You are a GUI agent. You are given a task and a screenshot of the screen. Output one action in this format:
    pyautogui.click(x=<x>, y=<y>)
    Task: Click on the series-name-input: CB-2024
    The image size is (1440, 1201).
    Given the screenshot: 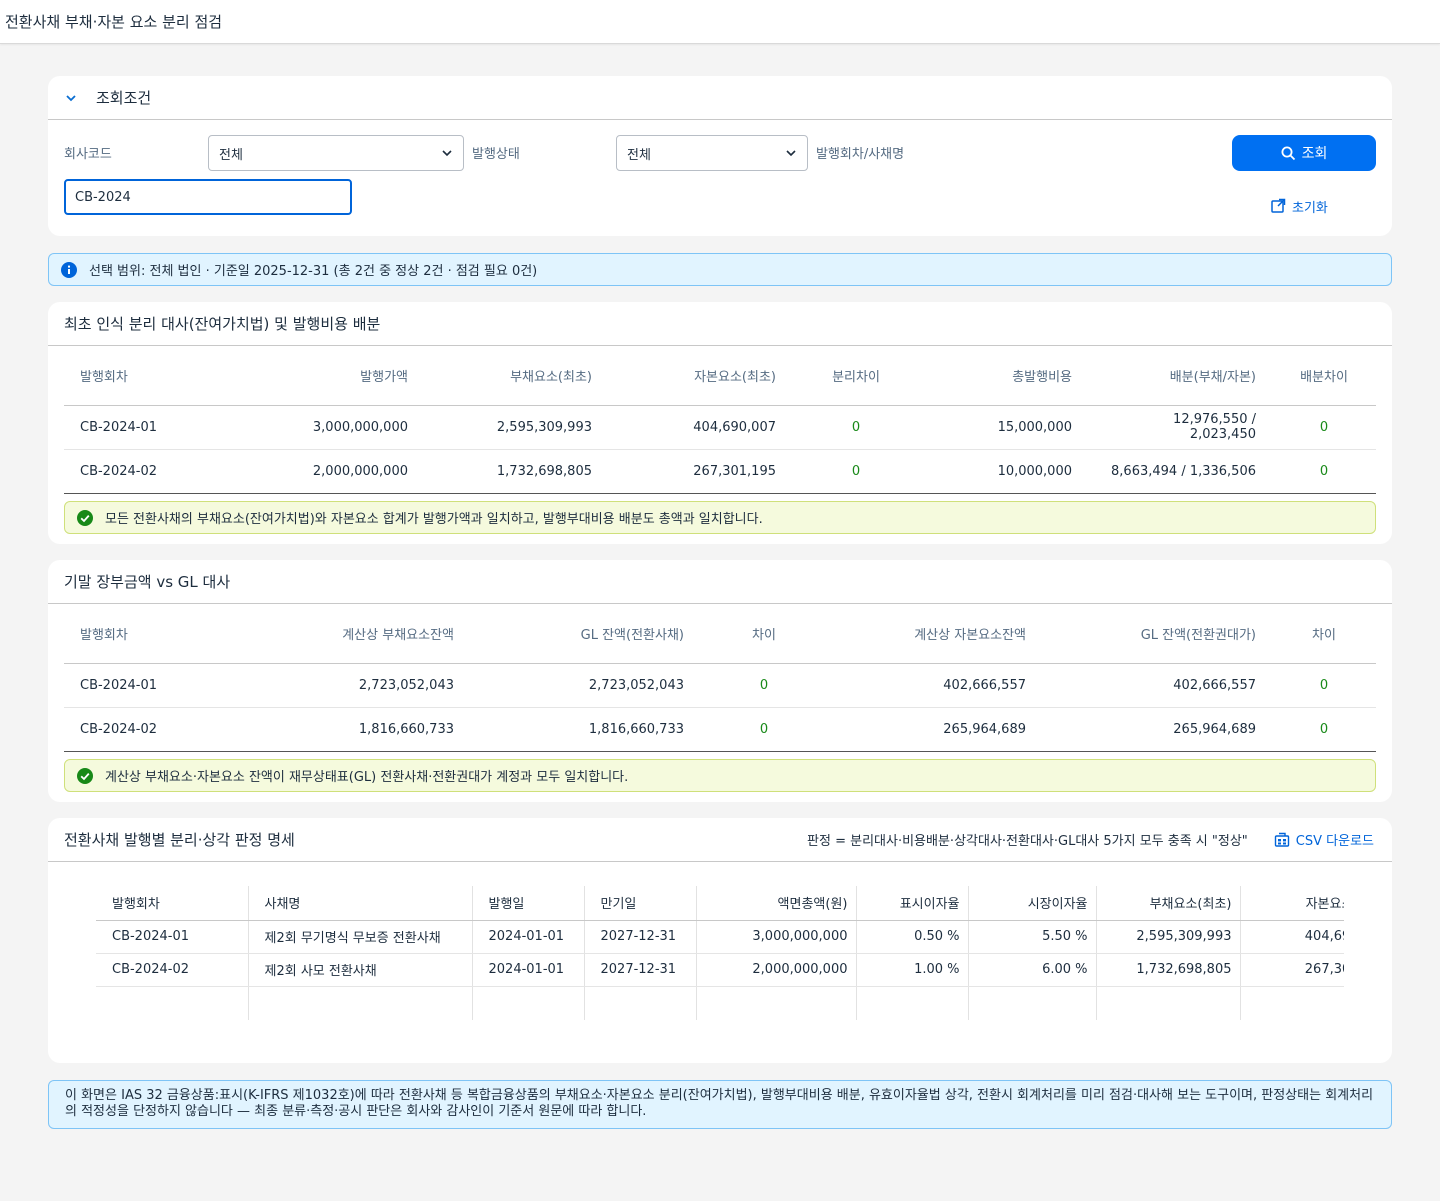 What is the action you would take?
    pyautogui.click(x=208, y=197)
    